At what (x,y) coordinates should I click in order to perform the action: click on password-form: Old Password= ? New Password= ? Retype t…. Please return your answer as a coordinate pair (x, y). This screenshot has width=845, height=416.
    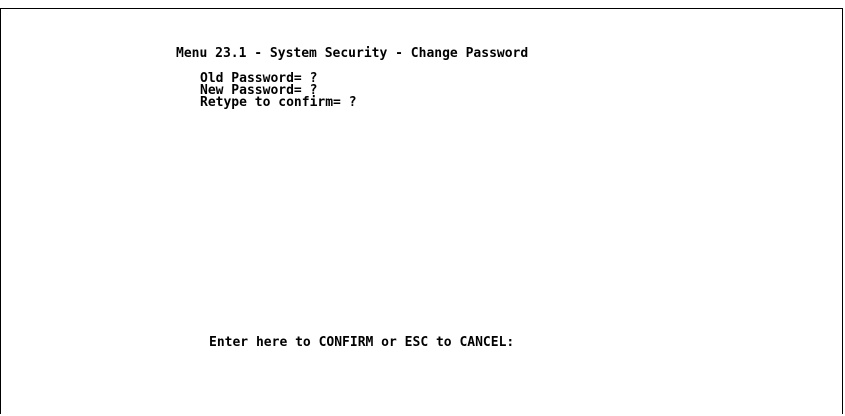
    Looking at the image, I should click on (278, 91).